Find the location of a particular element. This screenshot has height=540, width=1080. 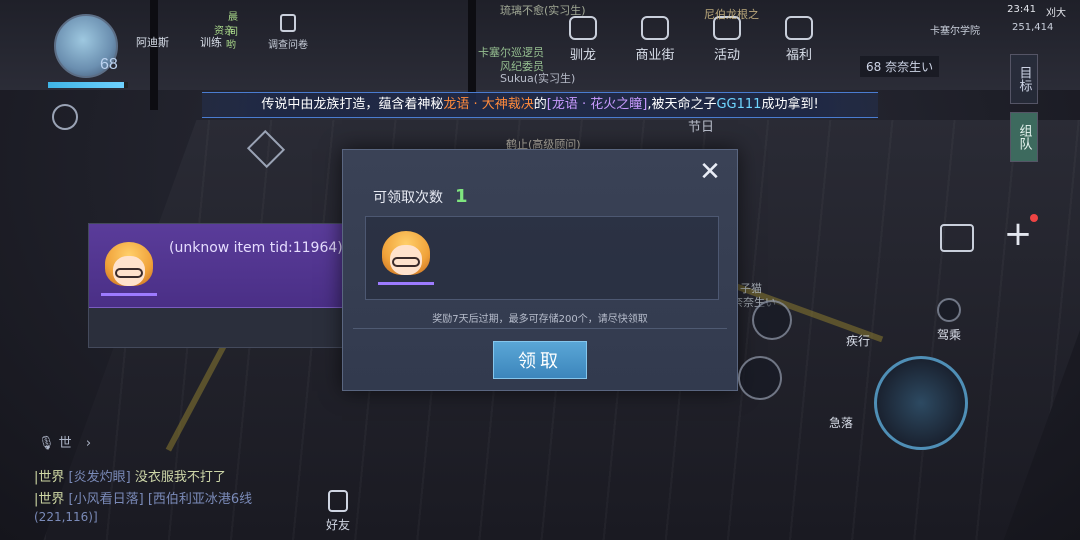

location-name: 卡塞尔学院 is located at coordinates (955, 31).